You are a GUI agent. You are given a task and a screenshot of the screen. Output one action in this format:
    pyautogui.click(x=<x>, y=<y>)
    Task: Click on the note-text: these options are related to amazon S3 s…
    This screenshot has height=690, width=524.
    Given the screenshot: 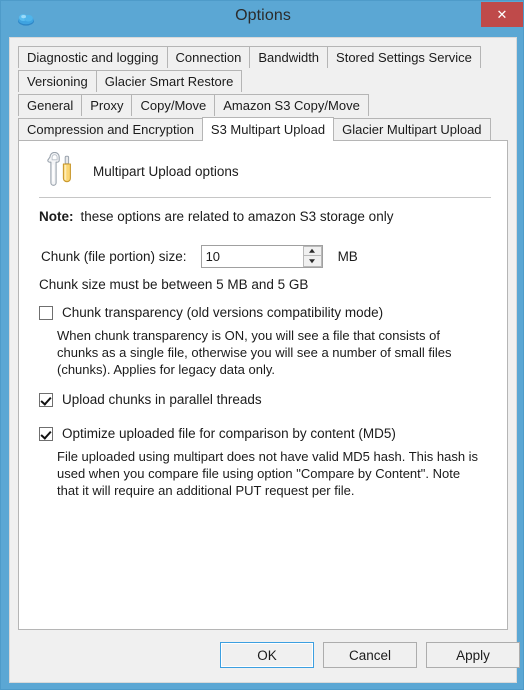 What is the action you would take?
    pyautogui.click(x=237, y=216)
    